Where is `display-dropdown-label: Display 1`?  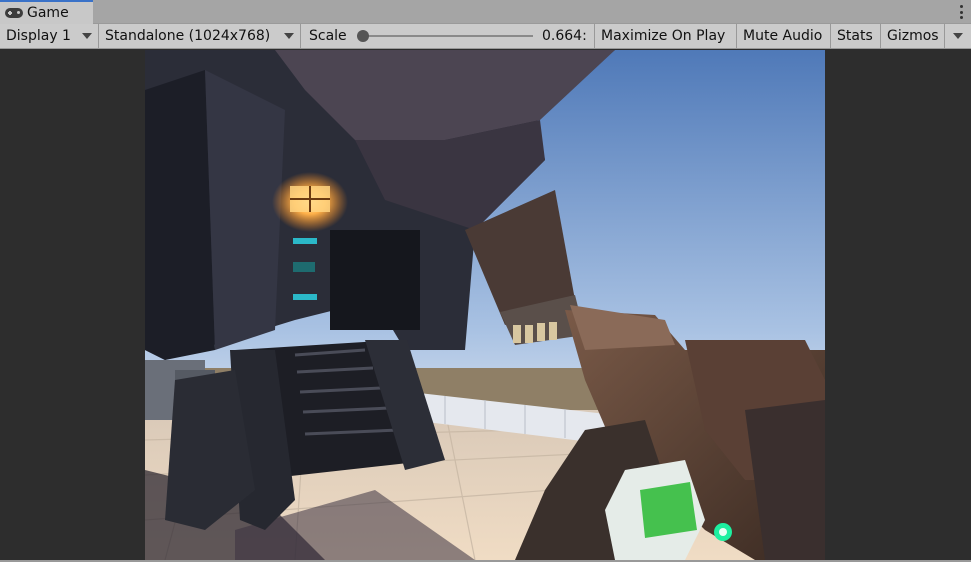 display-dropdown-label: Display 1 is located at coordinates (38, 36).